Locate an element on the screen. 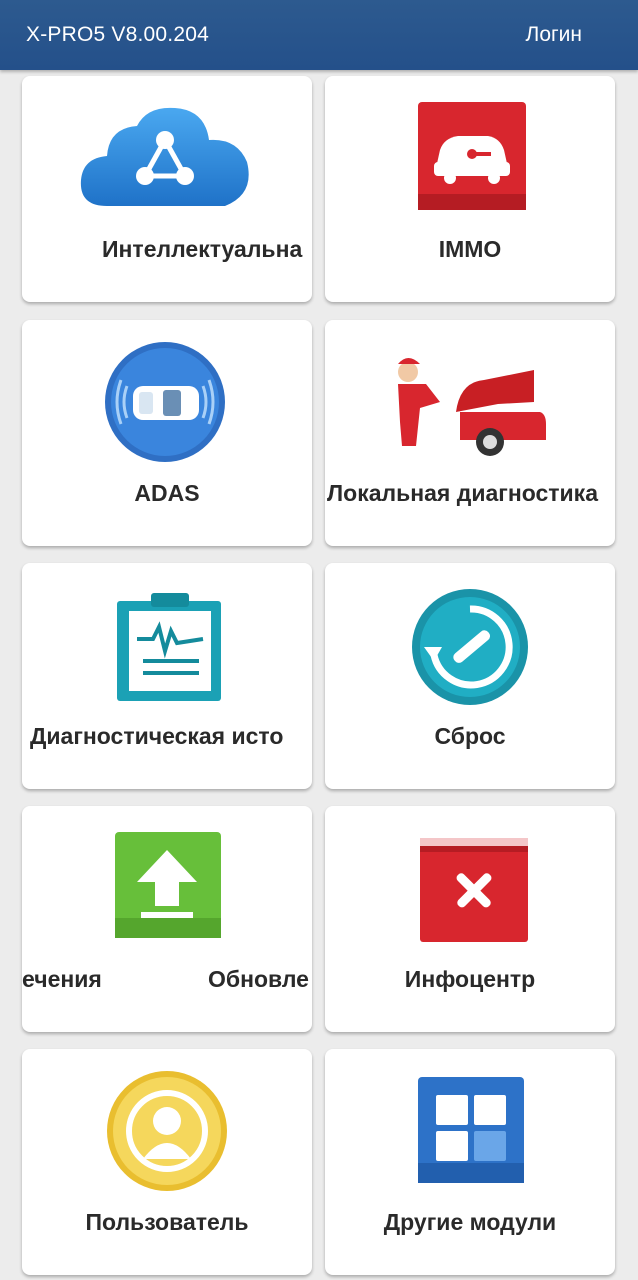 This screenshot has height=1280, width=638. tile-label: IMMO is located at coordinates (470, 249).